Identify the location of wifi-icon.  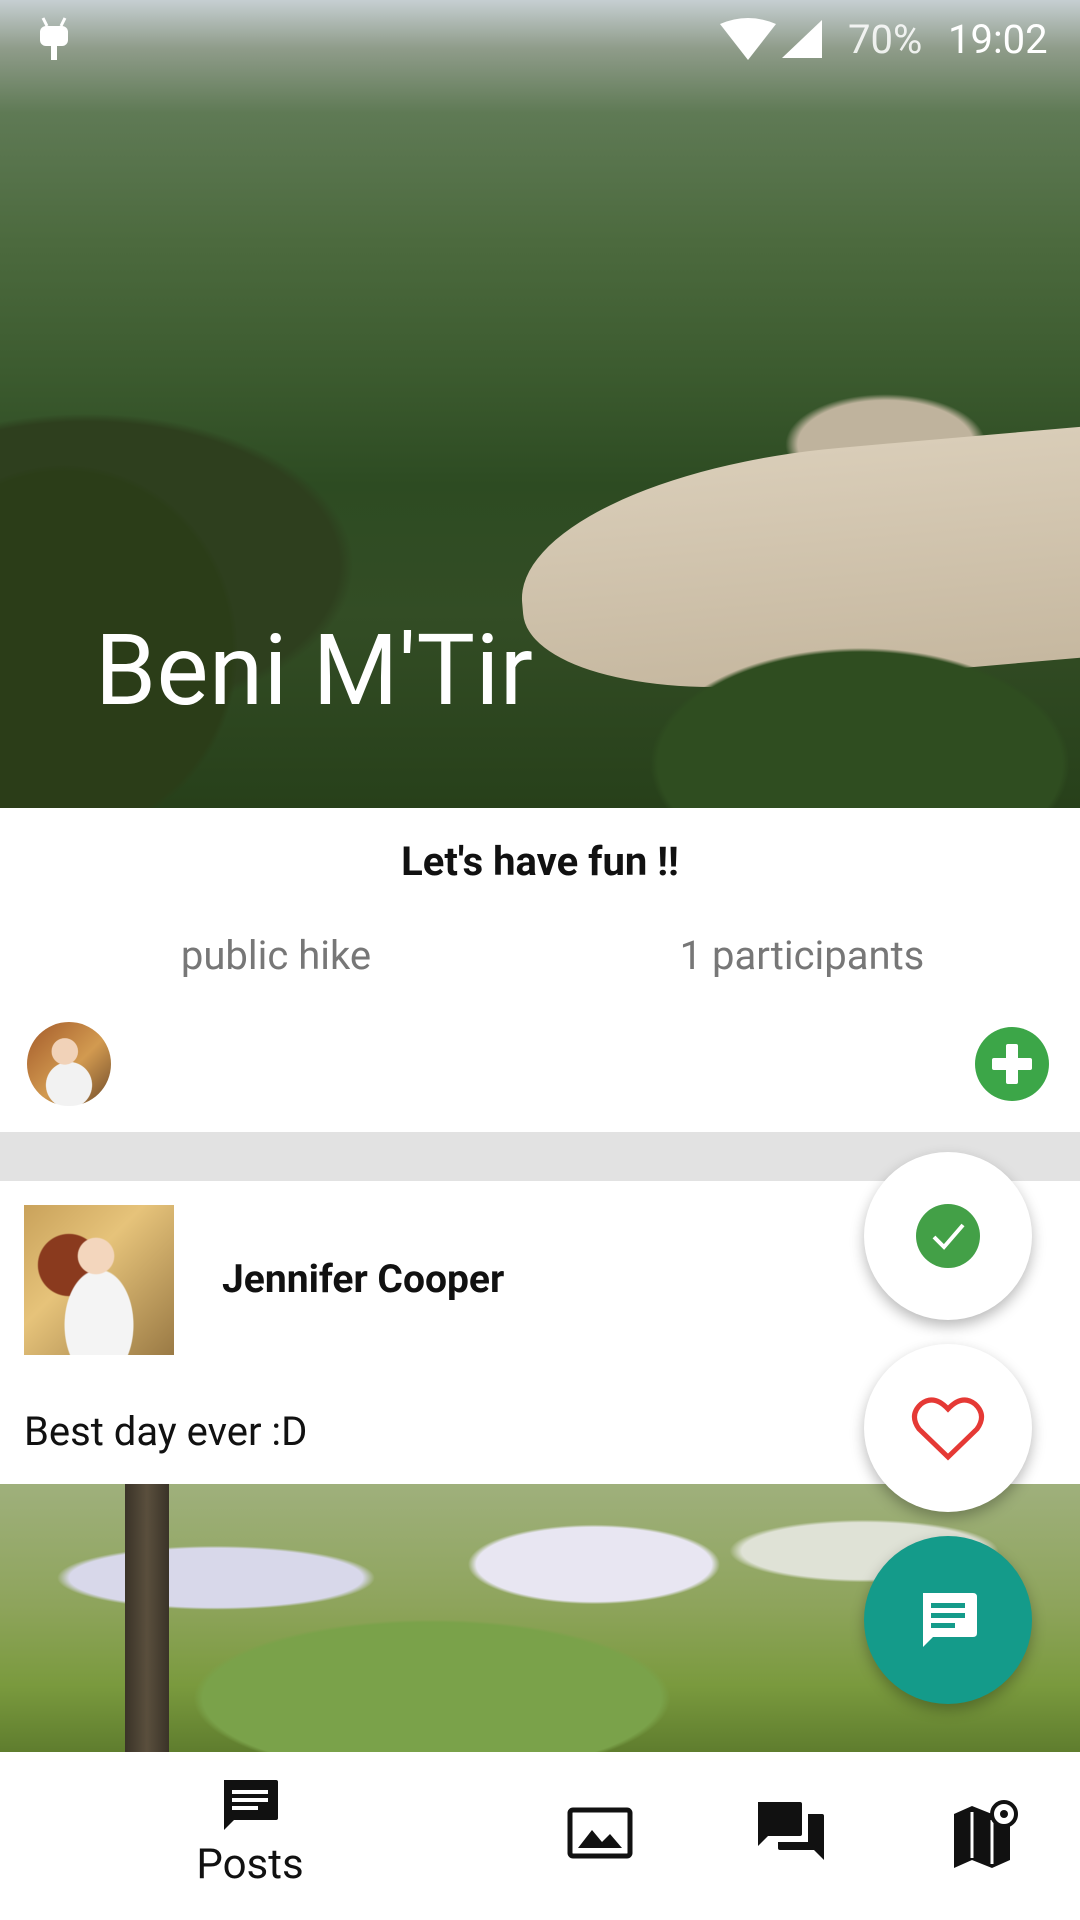
(748, 39).